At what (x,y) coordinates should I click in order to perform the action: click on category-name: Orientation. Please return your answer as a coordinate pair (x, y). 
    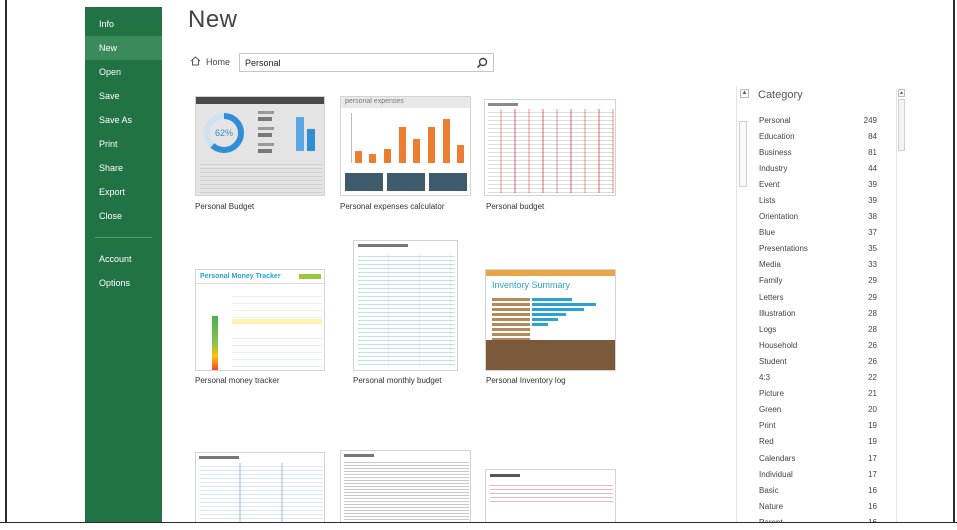
    Looking at the image, I should click on (779, 217).